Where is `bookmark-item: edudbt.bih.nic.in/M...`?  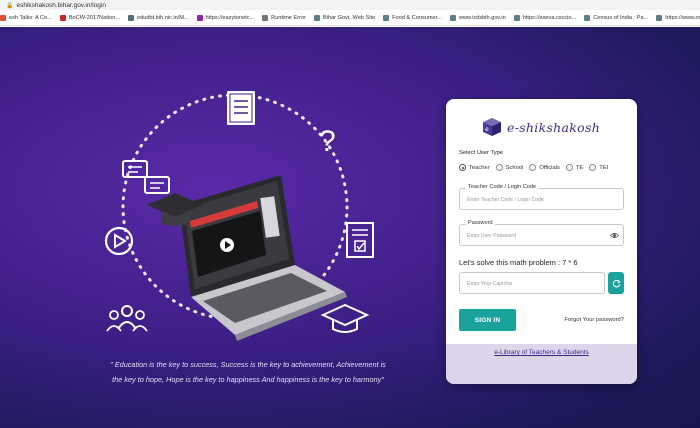
bookmark-item: edudbt.bih.nic.in/M... is located at coordinates (158, 17).